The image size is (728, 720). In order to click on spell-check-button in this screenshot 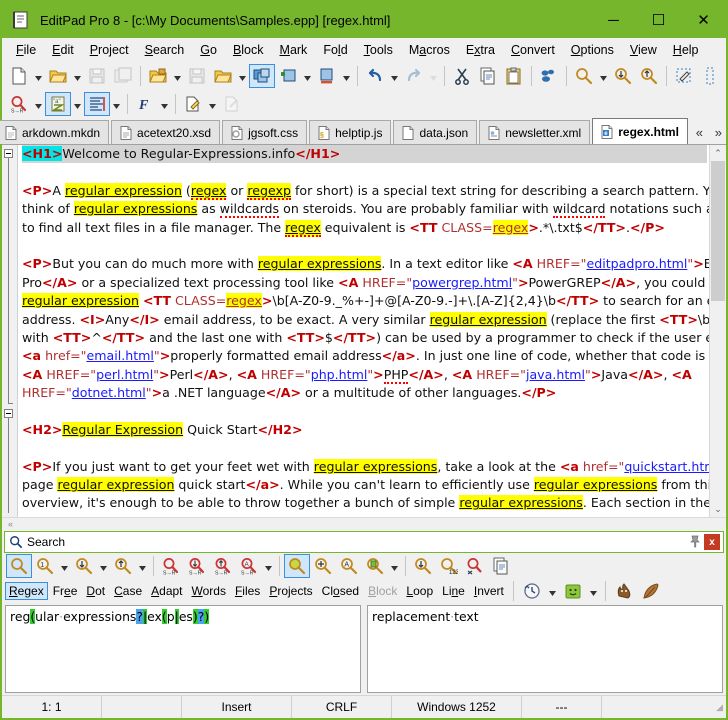, I will do `click(549, 76)`.